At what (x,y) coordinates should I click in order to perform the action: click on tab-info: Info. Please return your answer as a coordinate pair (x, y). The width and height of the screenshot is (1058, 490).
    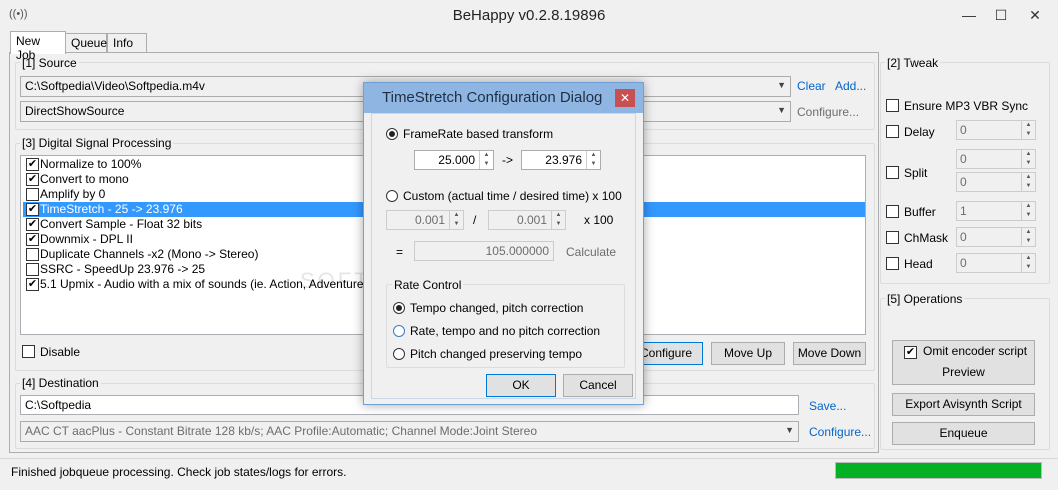
    Looking at the image, I should click on (127, 43).